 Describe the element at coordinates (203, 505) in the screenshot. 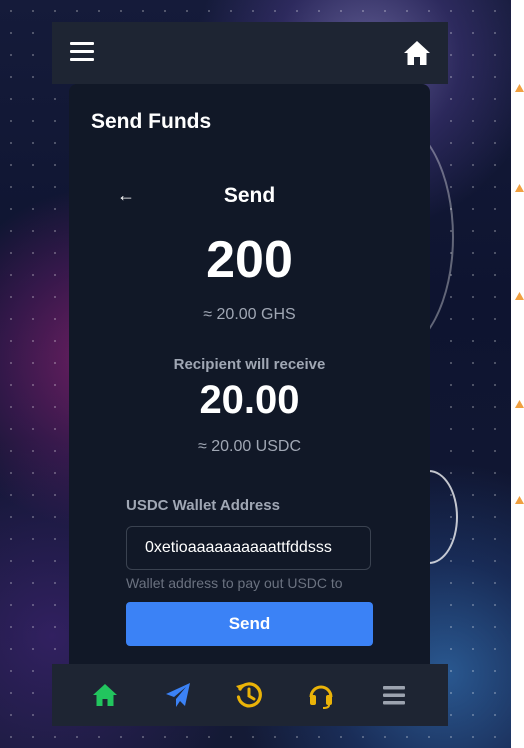

I see `wallet-address-label: USDC Wallet Address` at that location.